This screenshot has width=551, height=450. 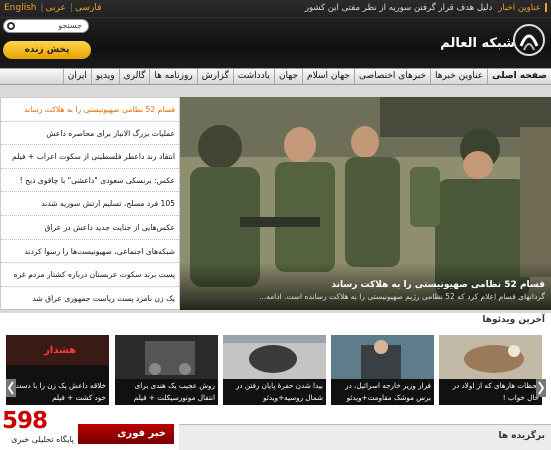 I want to click on search-icon, so click(x=11, y=26).